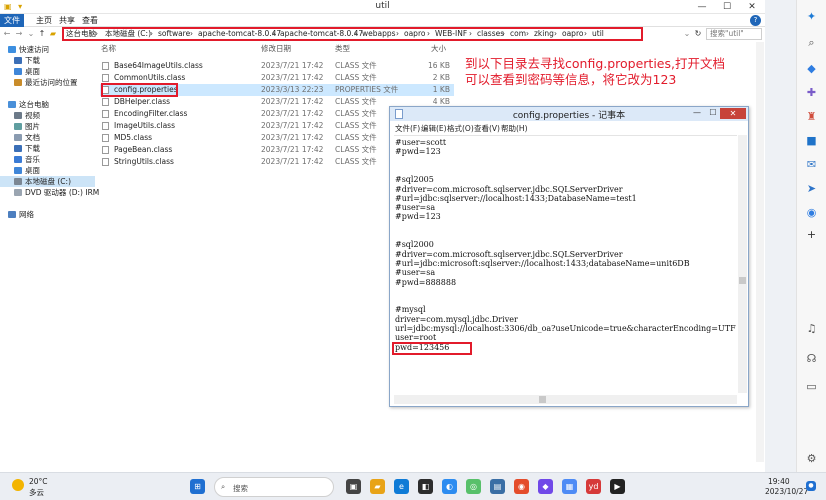  What do you see at coordinates (811, 42) in the screenshot?
I see `search-icon: ⌕` at bounding box center [811, 42].